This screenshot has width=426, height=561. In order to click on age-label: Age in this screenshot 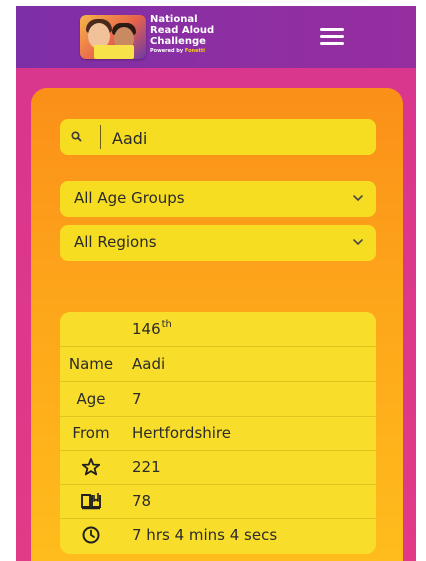, I will do `click(91, 399)`.